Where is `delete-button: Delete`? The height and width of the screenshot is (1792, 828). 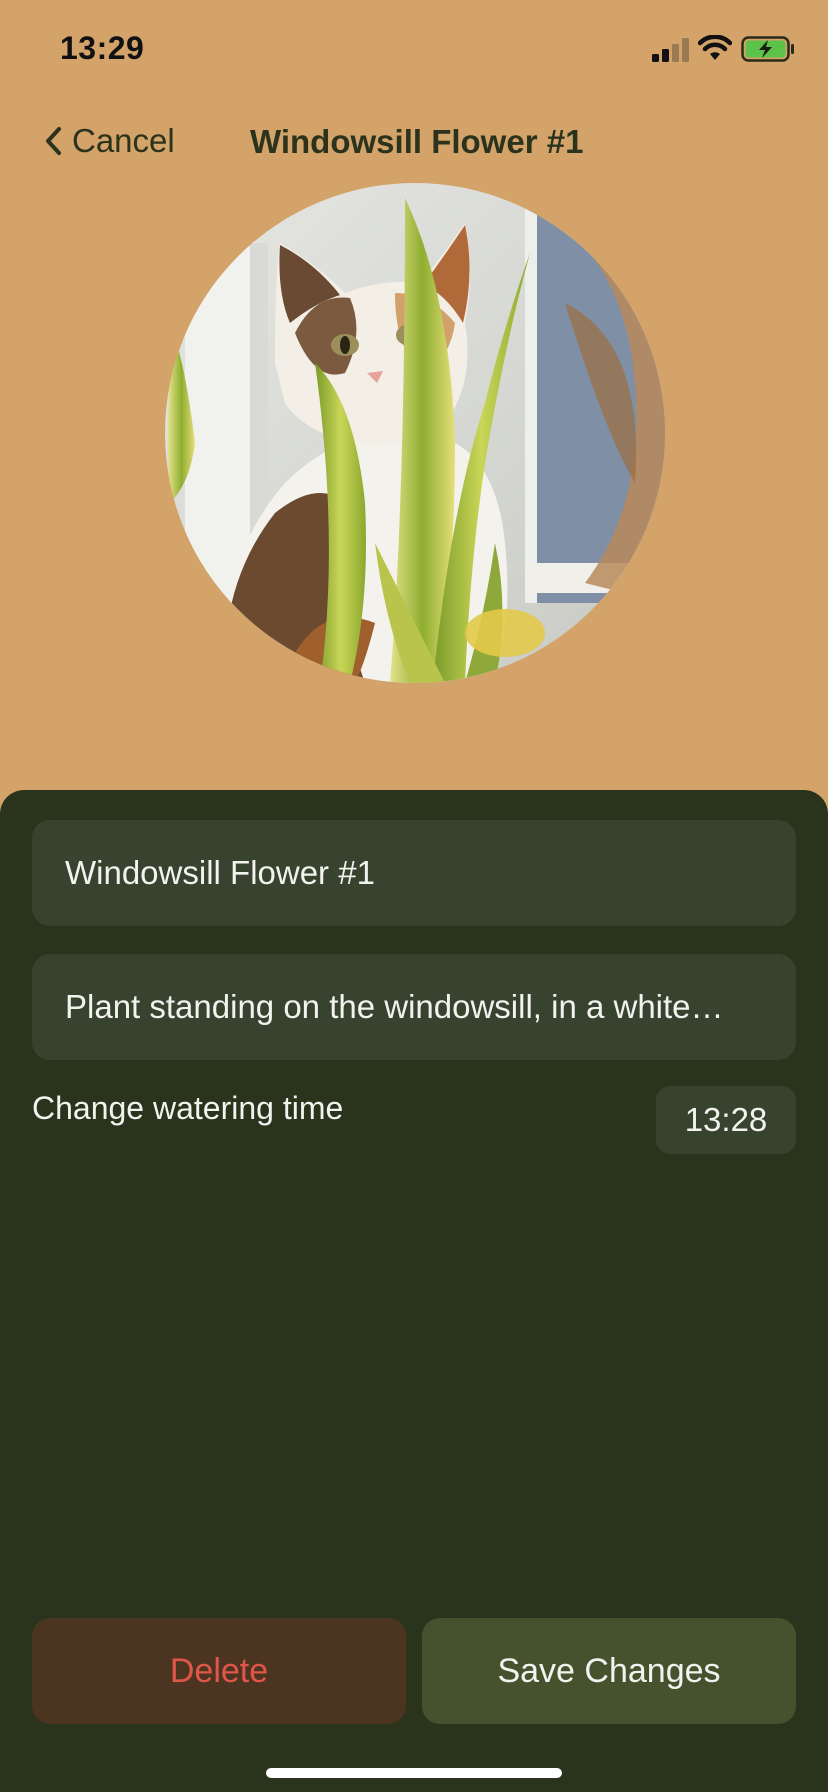
delete-button: Delete is located at coordinates (219, 1671).